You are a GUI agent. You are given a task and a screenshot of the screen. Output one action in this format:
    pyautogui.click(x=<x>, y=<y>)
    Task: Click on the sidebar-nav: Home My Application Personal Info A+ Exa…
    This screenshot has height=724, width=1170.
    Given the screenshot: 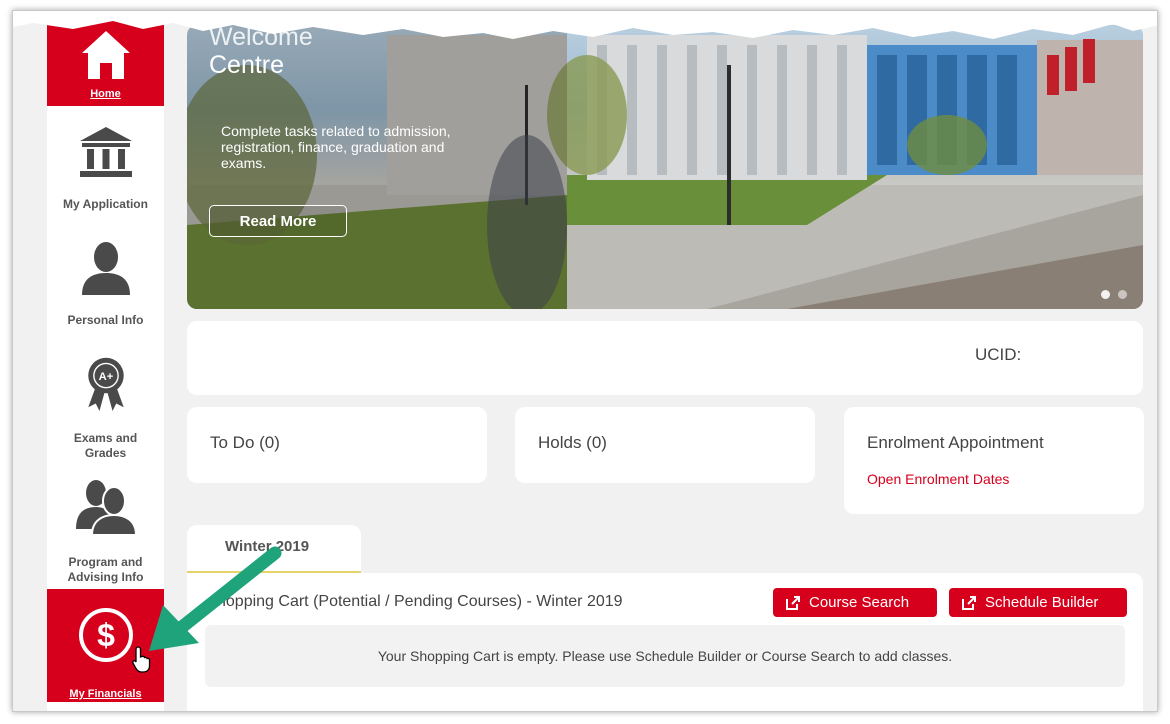 What is the action you would take?
    pyautogui.click(x=105, y=361)
    